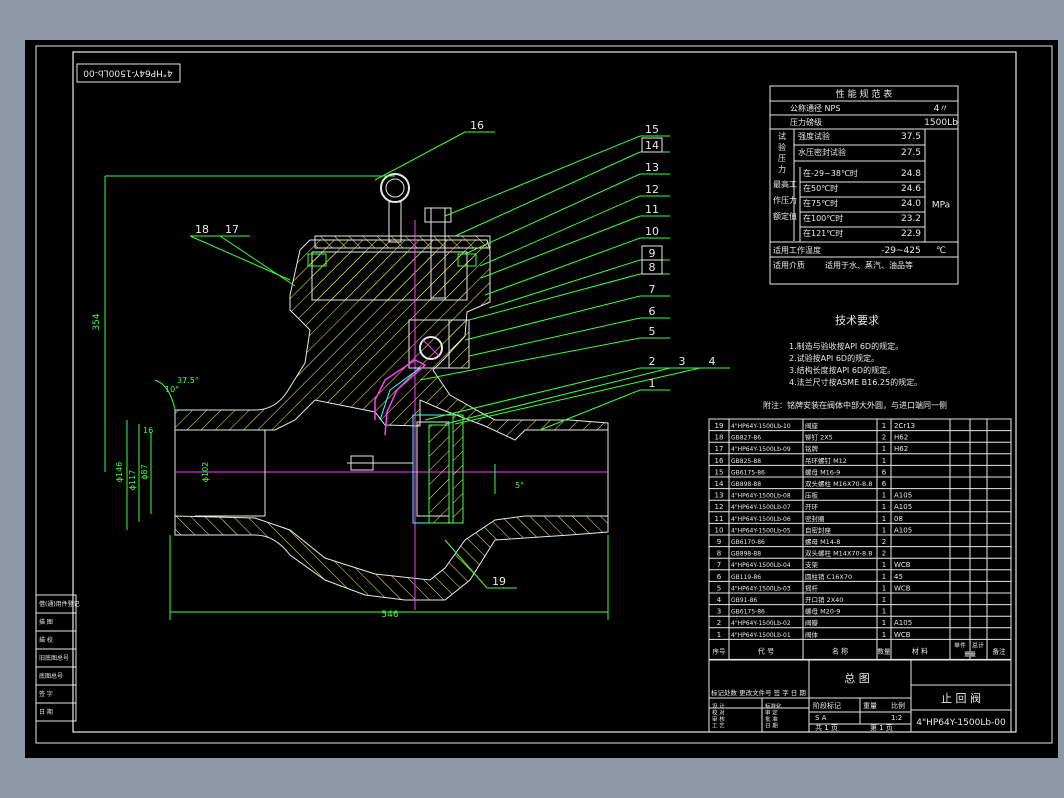 The width and height of the screenshot is (1064, 798). What do you see at coordinates (884, 484) in the screenshot?
I see `bom-qty: 6` at bounding box center [884, 484].